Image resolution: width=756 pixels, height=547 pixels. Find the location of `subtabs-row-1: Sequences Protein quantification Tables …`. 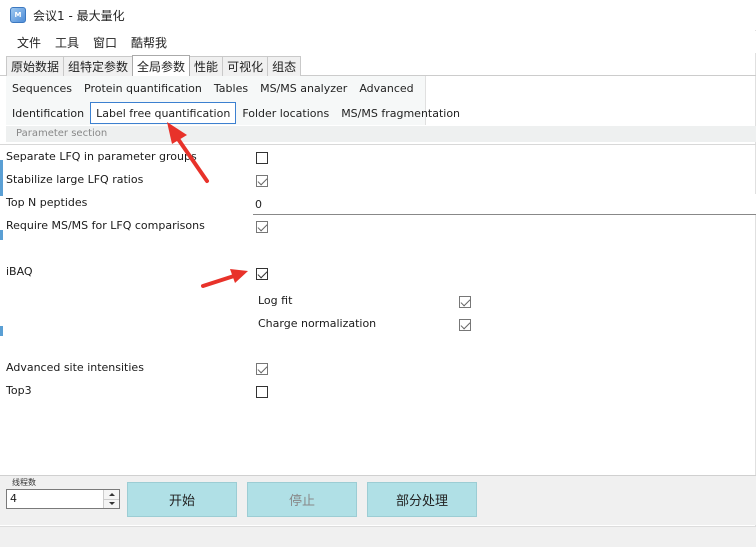

subtabs-row-1: Sequences Protein quantification Tables … is located at coordinates (213, 88).